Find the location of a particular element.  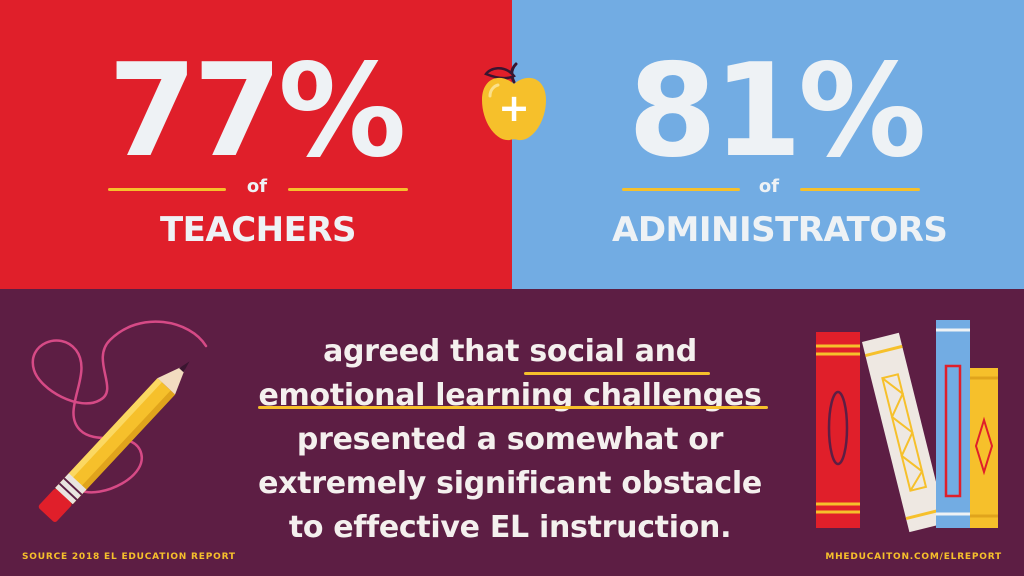

apple-icon: + is located at coordinates (514, 105).